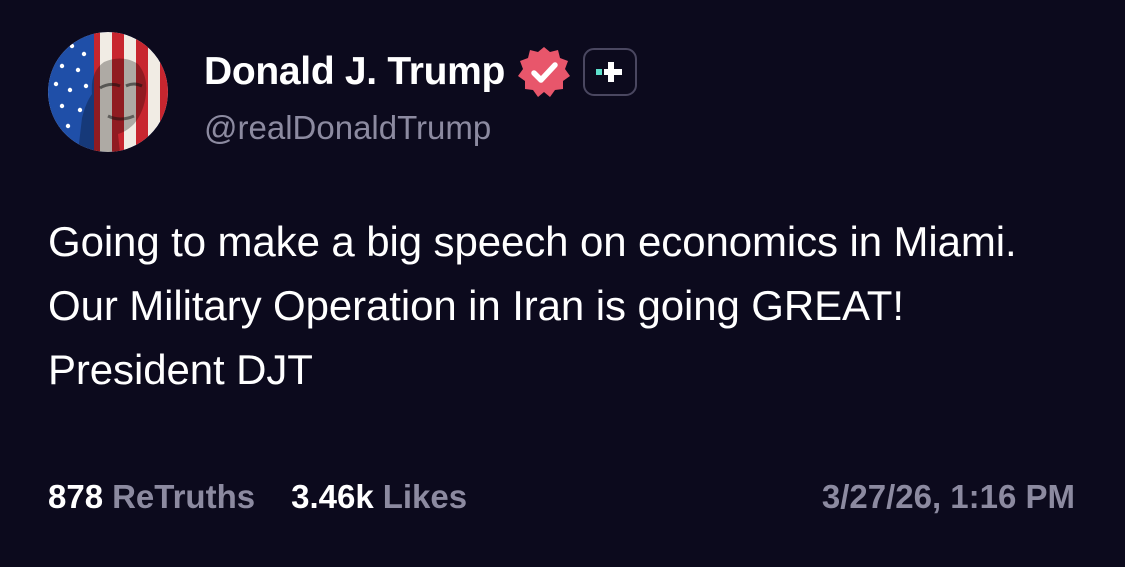  Describe the element at coordinates (76, 496) in the screenshot. I see `retruths-count: 878` at that location.